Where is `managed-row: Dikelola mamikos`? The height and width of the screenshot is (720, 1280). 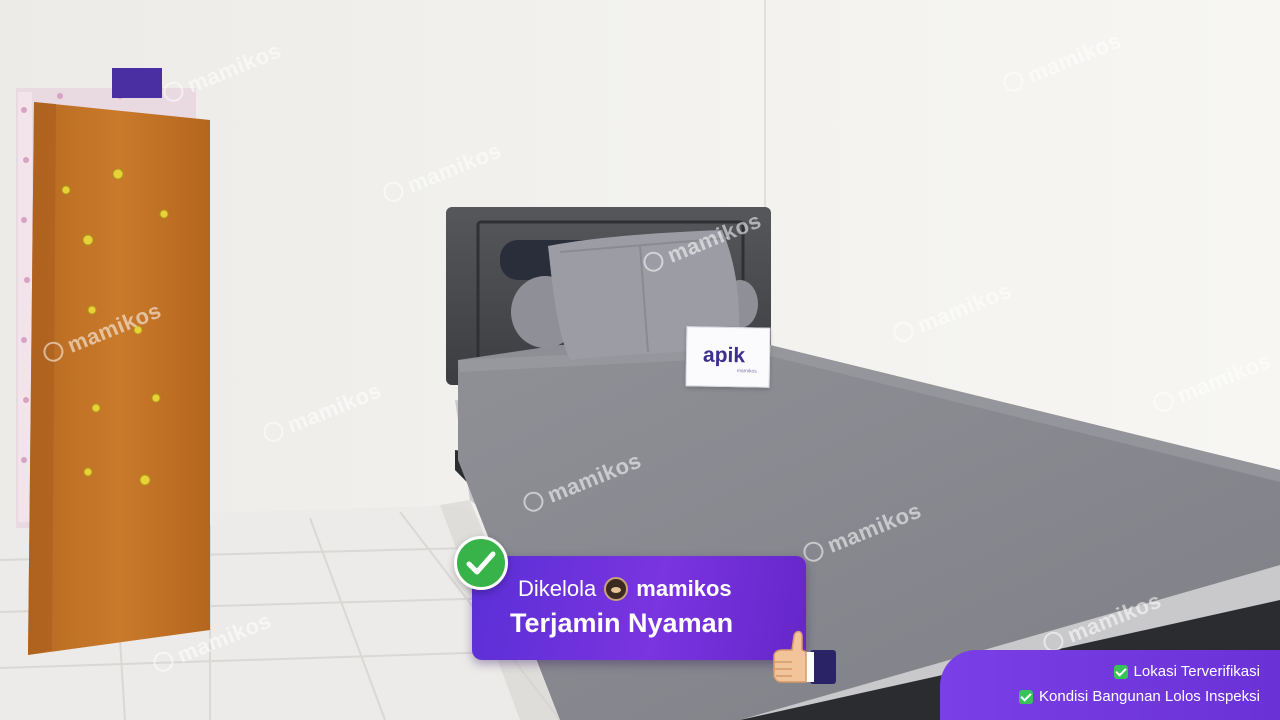 managed-row: Dikelola mamikos is located at coordinates (625, 589).